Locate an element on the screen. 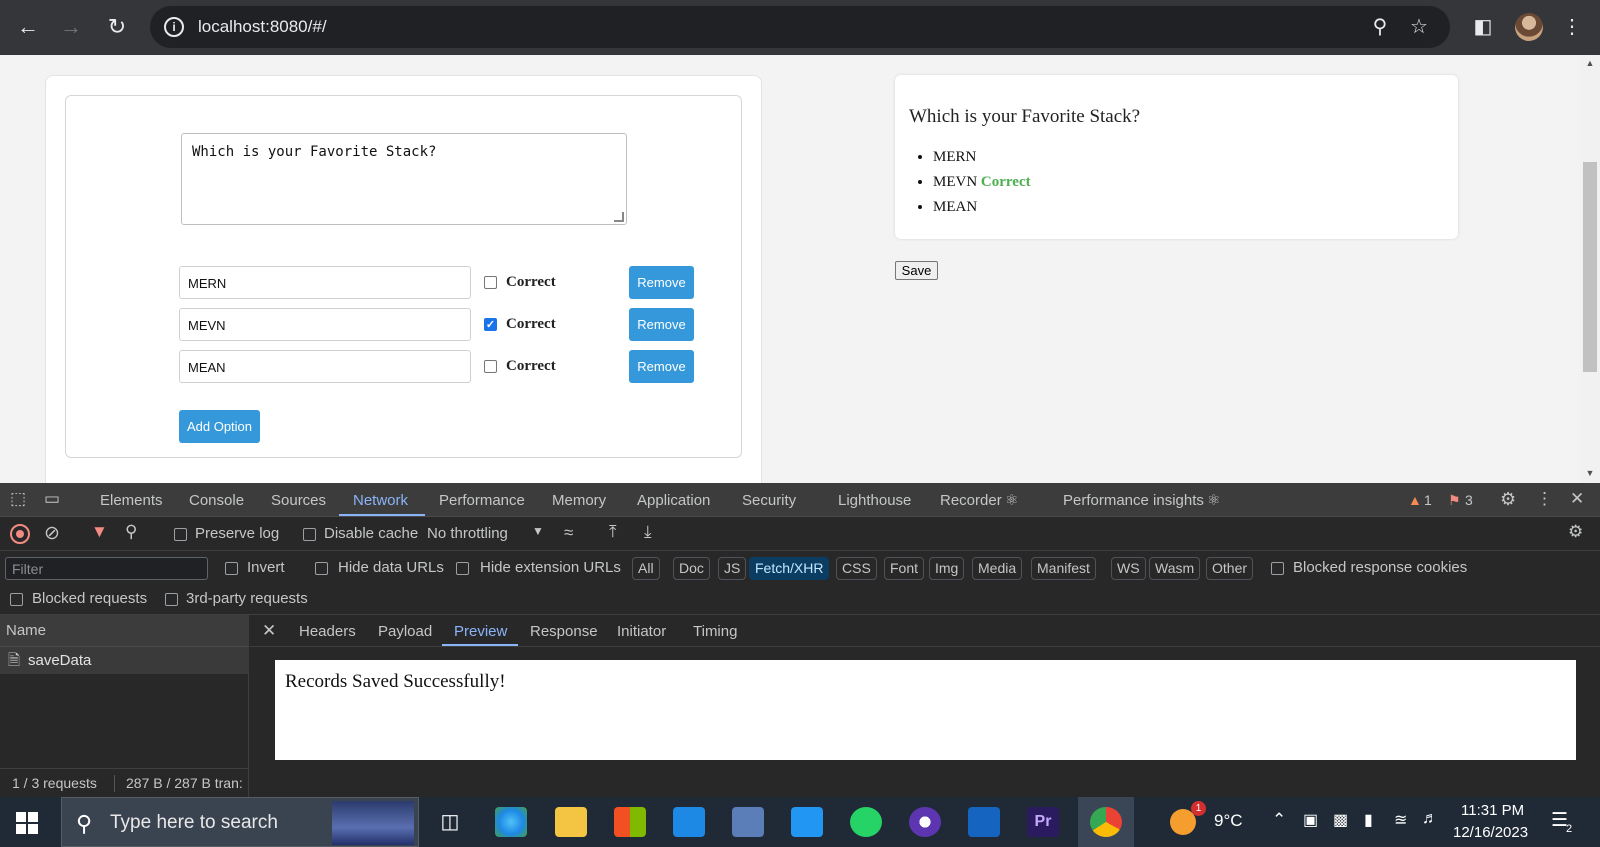 The width and height of the screenshot is (1600, 847). premiere-pro-icon: Pr is located at coordinates (1043, 822).